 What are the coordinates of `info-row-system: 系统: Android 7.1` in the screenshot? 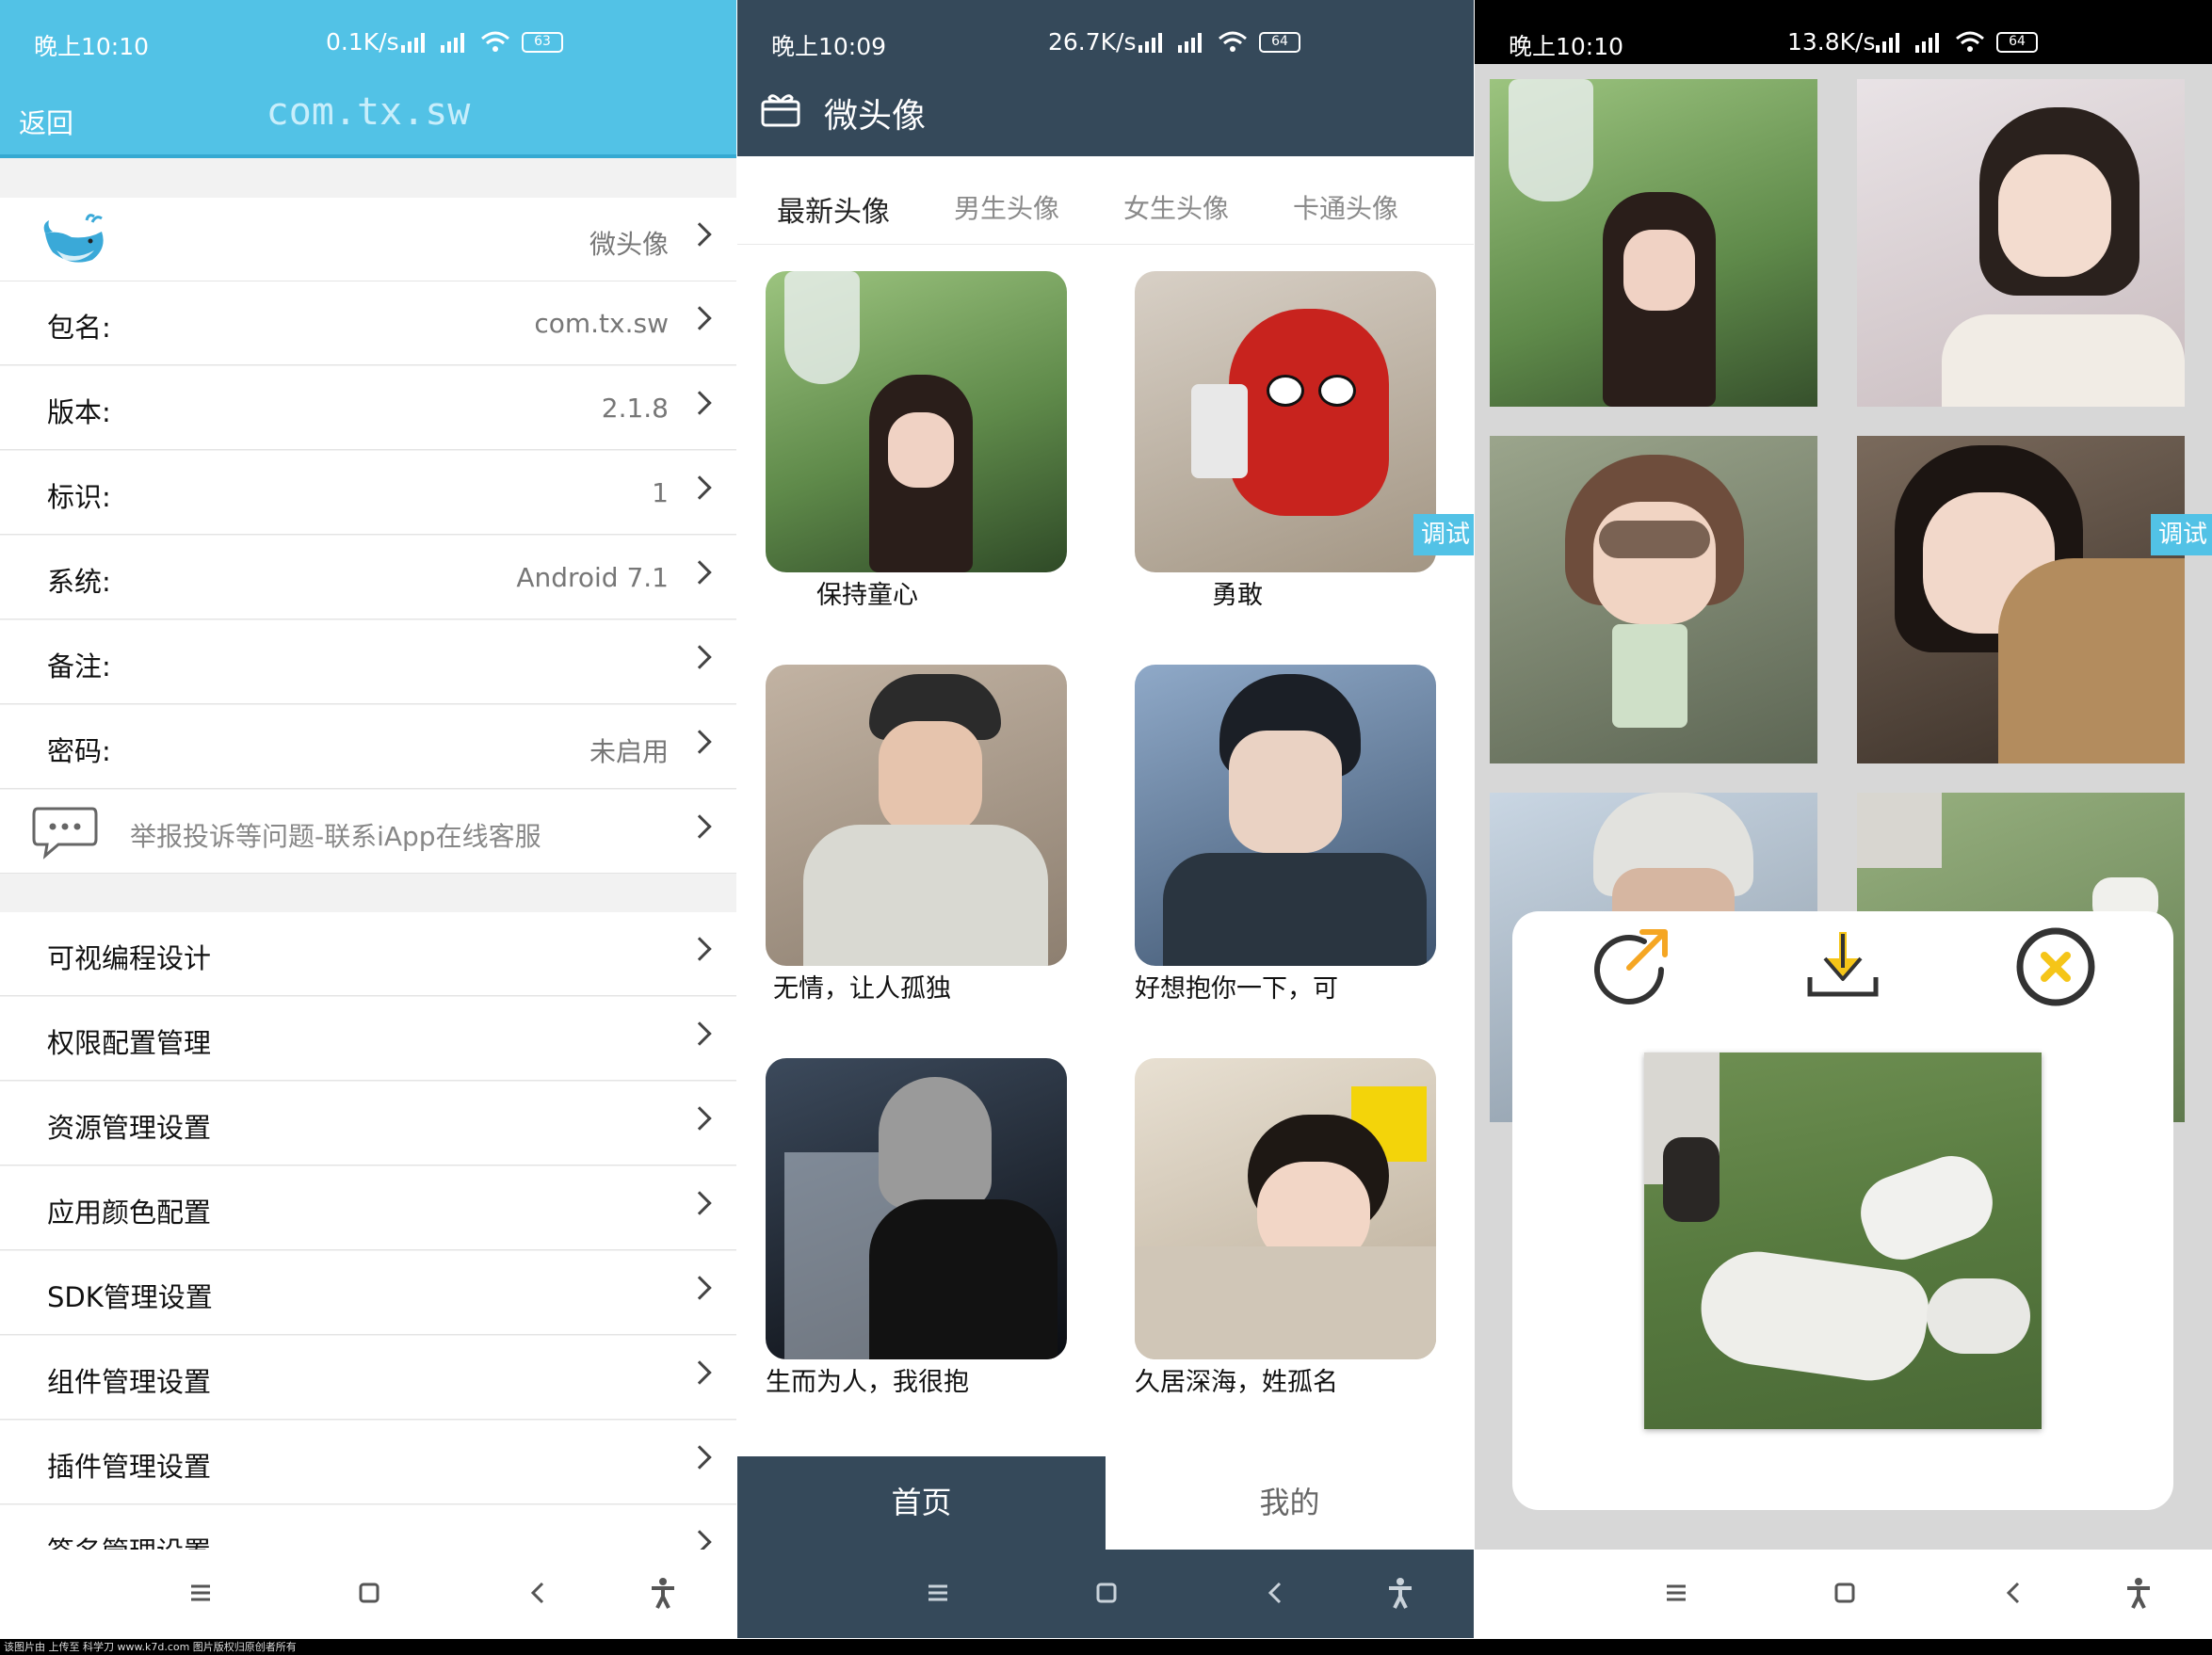 It's located at (368, 577).